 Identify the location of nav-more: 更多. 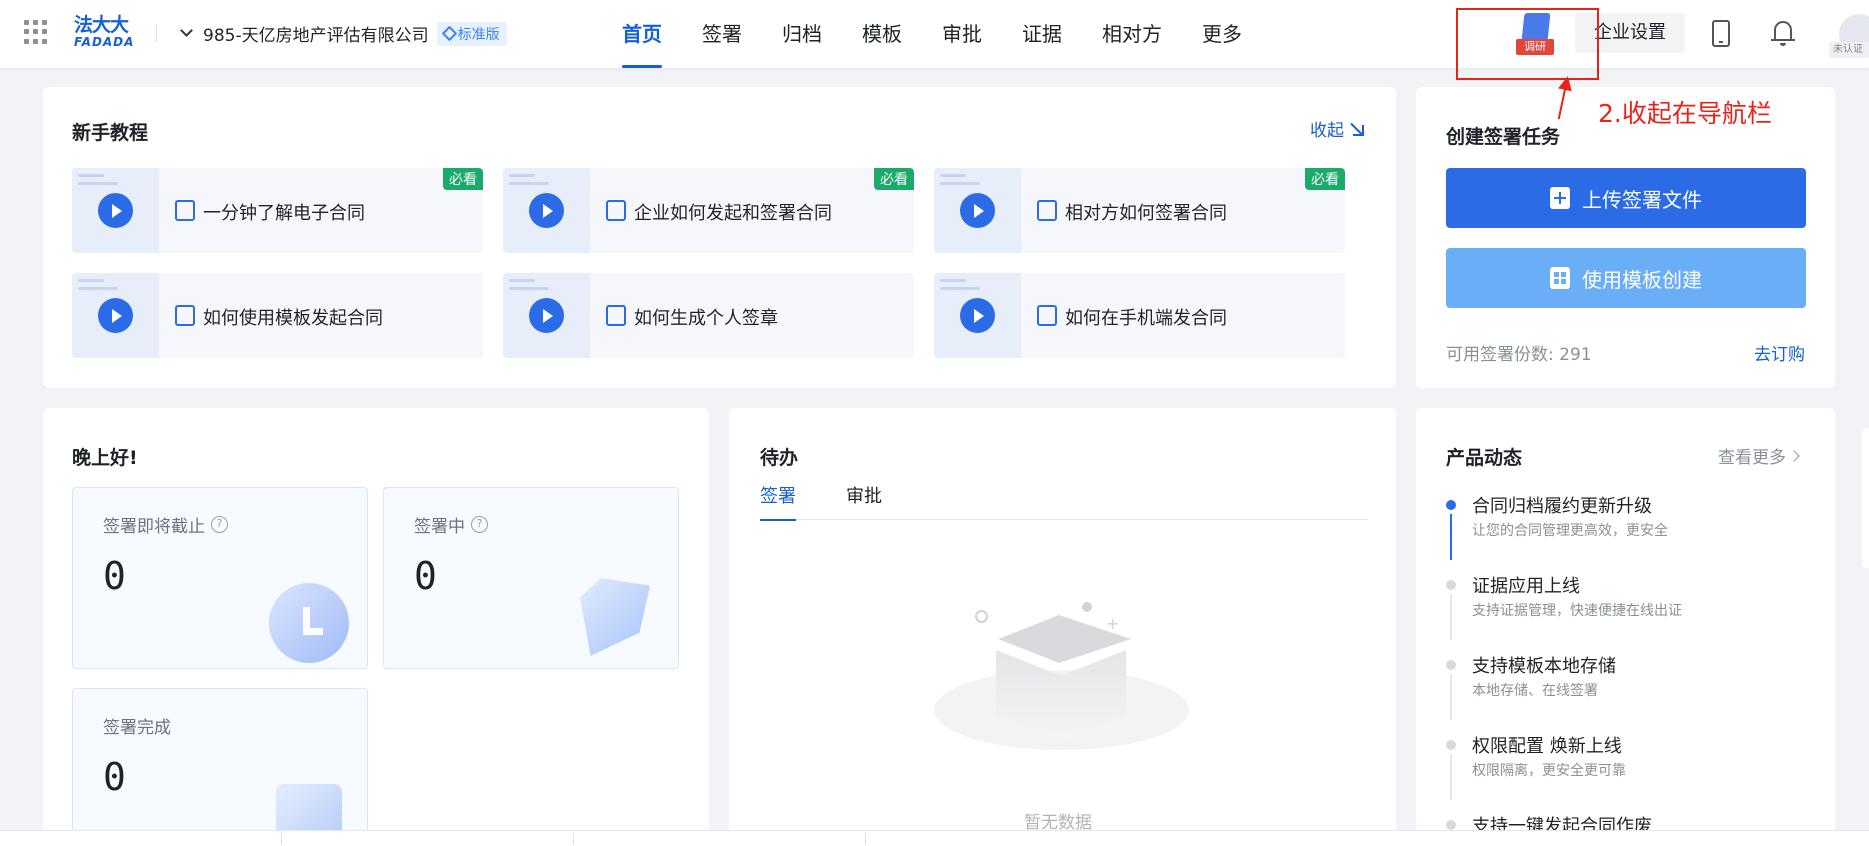
(1222, 34).